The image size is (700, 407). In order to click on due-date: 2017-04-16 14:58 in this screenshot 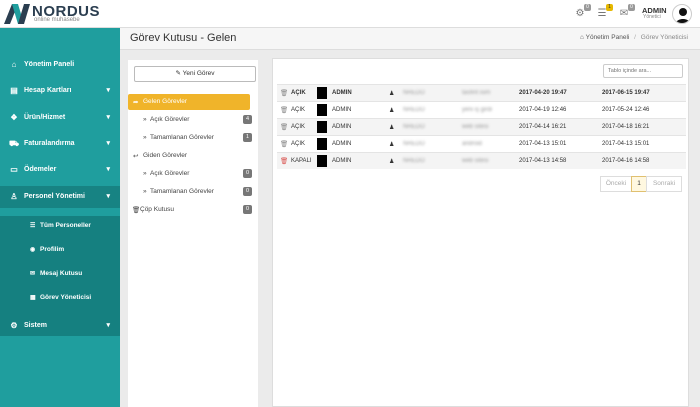, I will do `click(626, 161)`.